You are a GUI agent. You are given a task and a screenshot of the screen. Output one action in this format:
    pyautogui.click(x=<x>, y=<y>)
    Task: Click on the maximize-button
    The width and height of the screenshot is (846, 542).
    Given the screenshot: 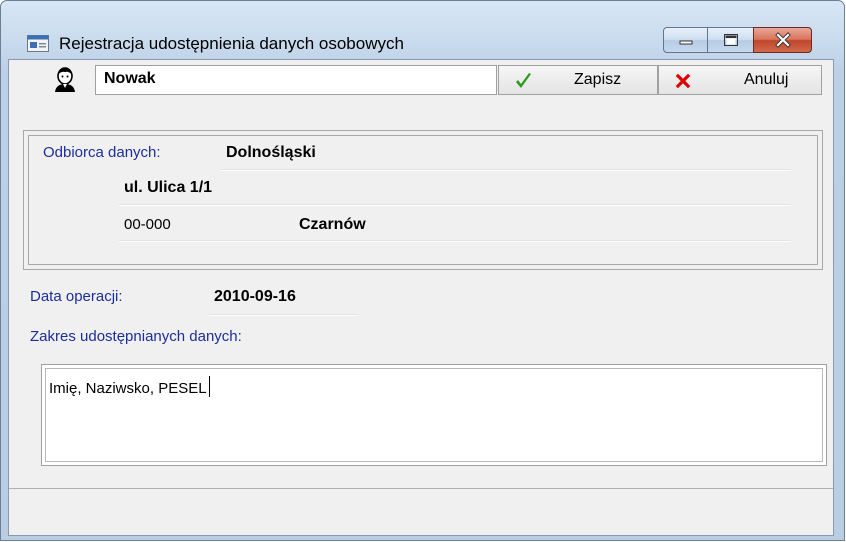 What is the action you would take?
    pyautogui.click(x=730, y=40)
    